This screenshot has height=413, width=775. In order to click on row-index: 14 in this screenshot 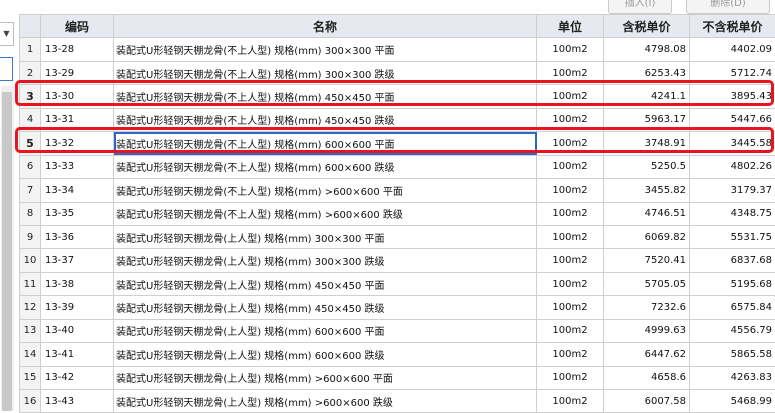, I will do `click(30, 354)`.